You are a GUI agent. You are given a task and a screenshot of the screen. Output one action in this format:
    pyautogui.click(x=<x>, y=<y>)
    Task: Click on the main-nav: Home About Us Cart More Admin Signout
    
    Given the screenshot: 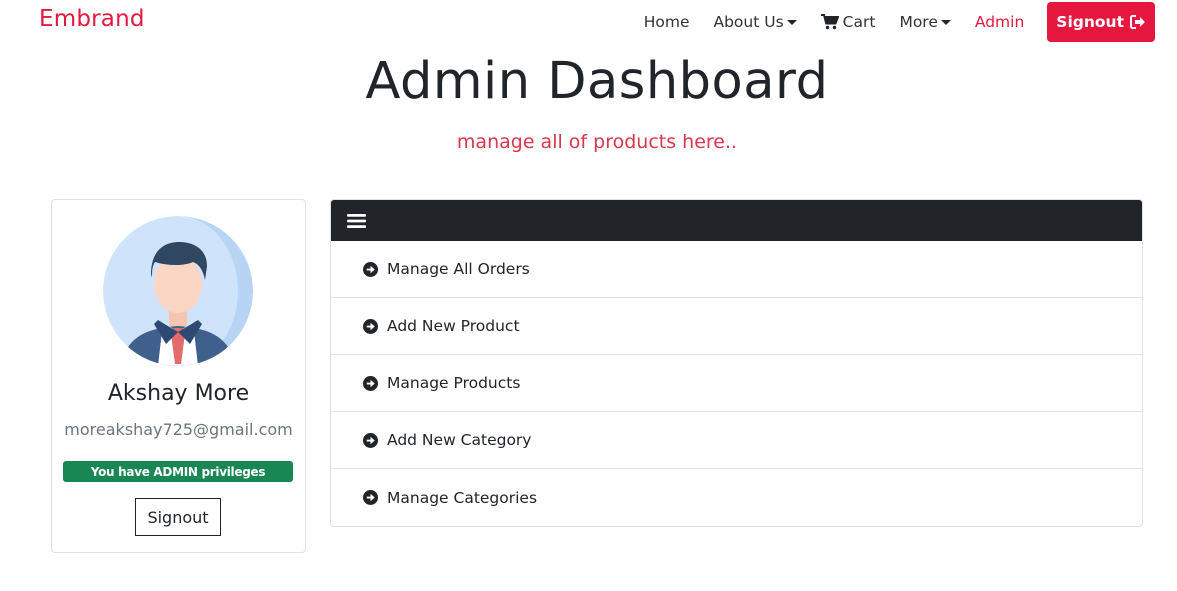 What is the action you would take?
    pyautogui.click(x=887, y=22)
    